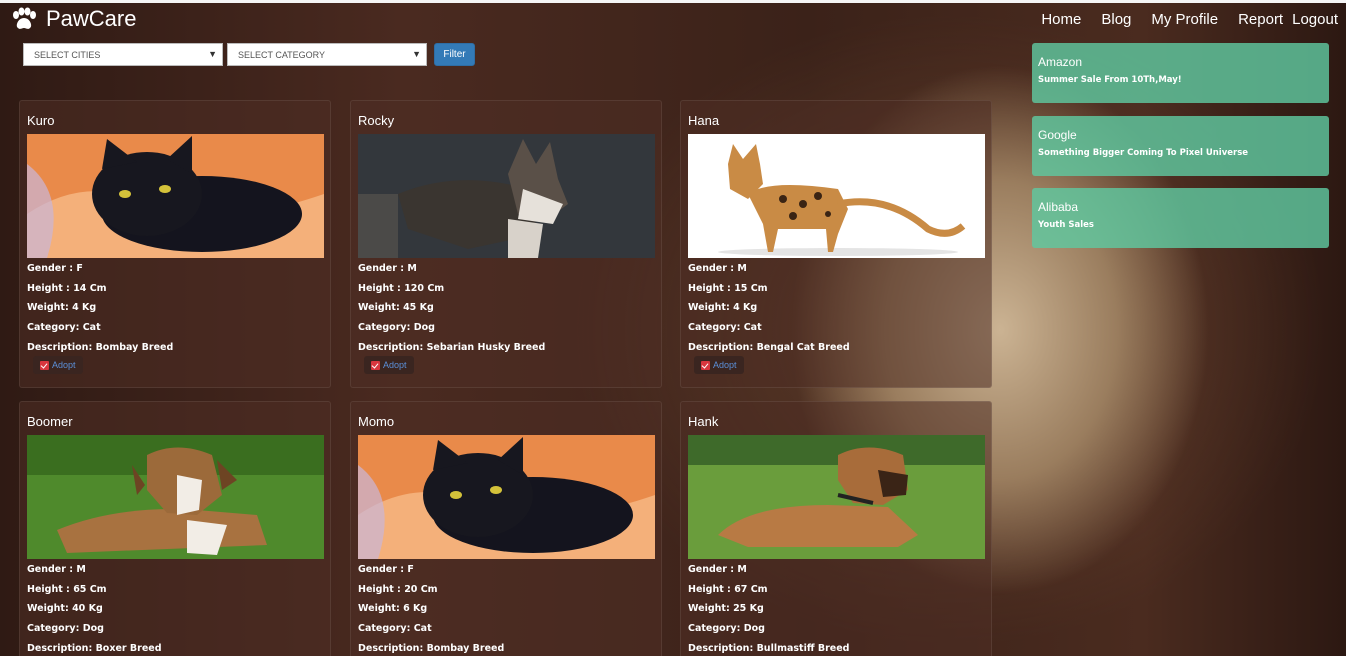  I want to click on category-select: SELECT CATEGORY ▼, so click(327, 54).